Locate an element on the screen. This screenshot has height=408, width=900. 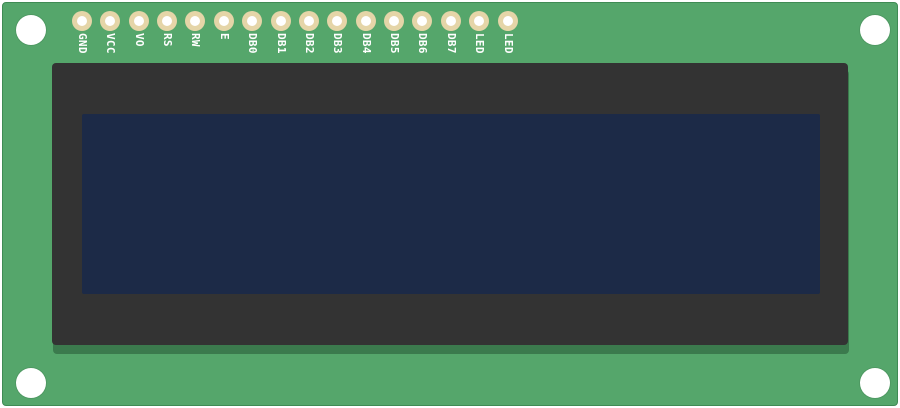
pin-label-led-anode: LED is located at coordinates (479, 43).